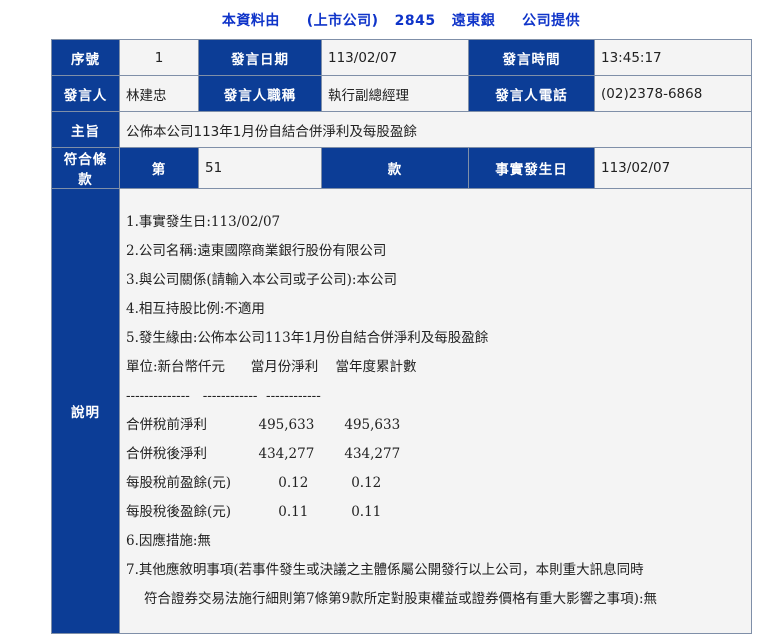  What do you see at coordinates (256, 251) in the screenshot?
I see `description-line: 2.公司名稱:遠東國際商業銀行股份有限公司` at bounding box center [256, 251].